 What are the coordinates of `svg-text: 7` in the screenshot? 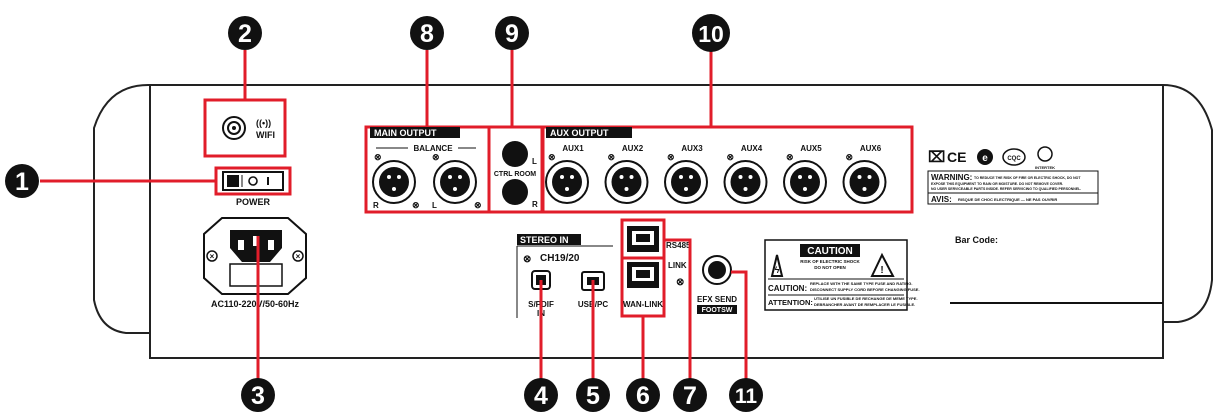 It's located at (690, 396).